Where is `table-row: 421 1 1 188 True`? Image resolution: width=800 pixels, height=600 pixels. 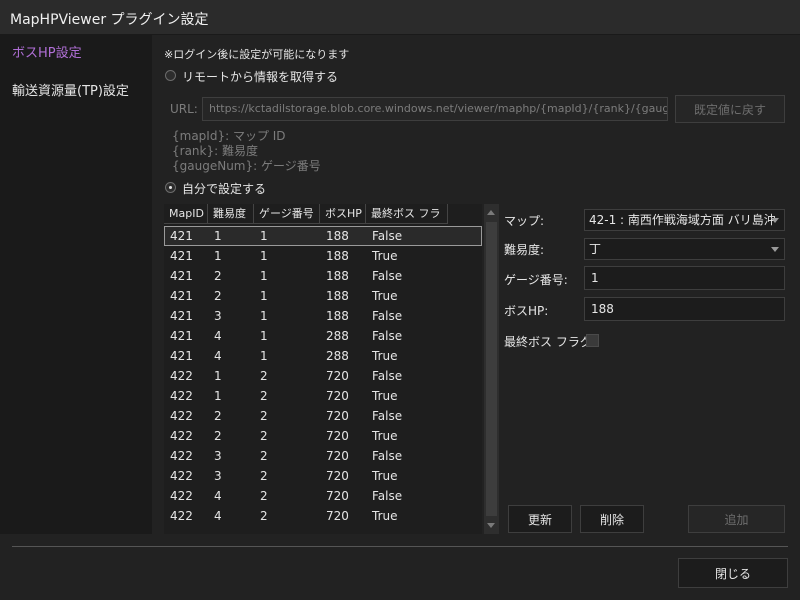
table-row: 421 1 1 188 True is located at coordinates (323, 256).